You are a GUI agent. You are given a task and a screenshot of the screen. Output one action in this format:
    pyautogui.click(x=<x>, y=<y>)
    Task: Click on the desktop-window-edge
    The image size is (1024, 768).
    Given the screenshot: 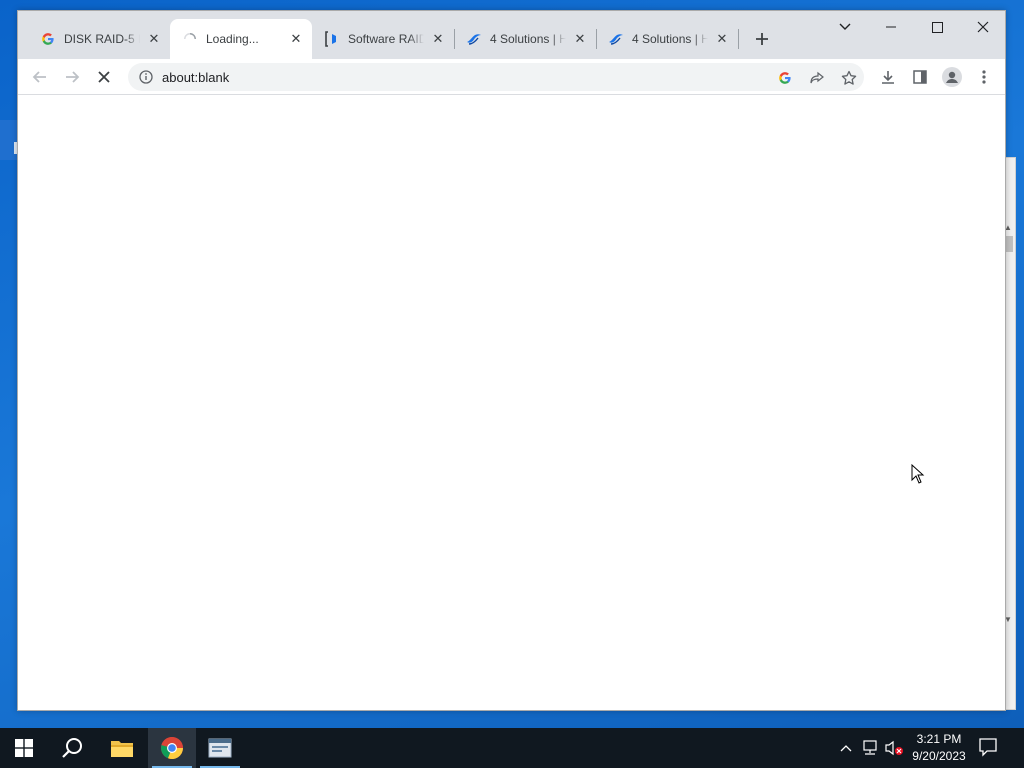 What is the action you would take?
    pyautogui.click(x=9, y=140)
    